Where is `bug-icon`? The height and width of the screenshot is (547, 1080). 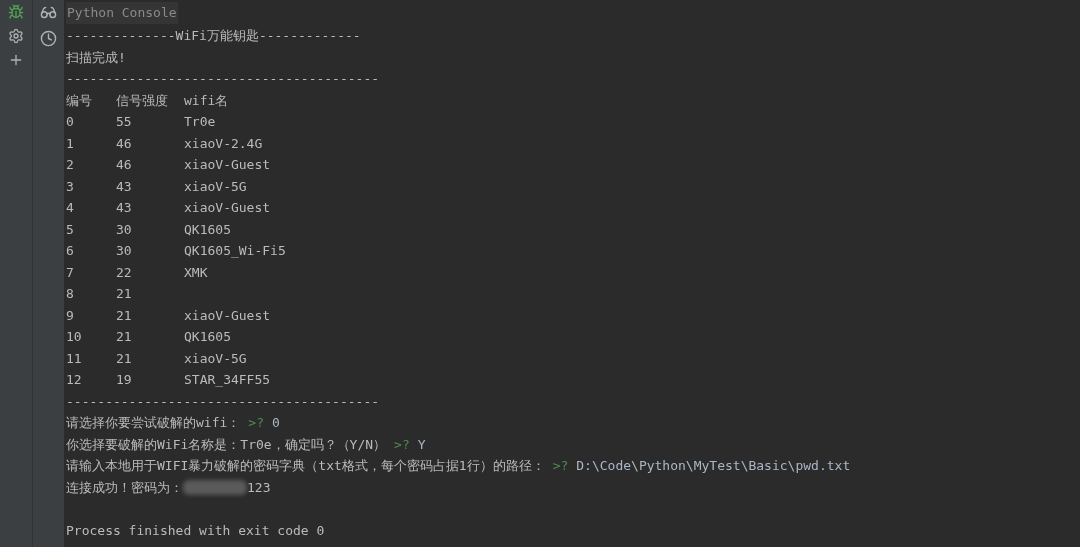 bug-icon is located at coordinates (16, 12).